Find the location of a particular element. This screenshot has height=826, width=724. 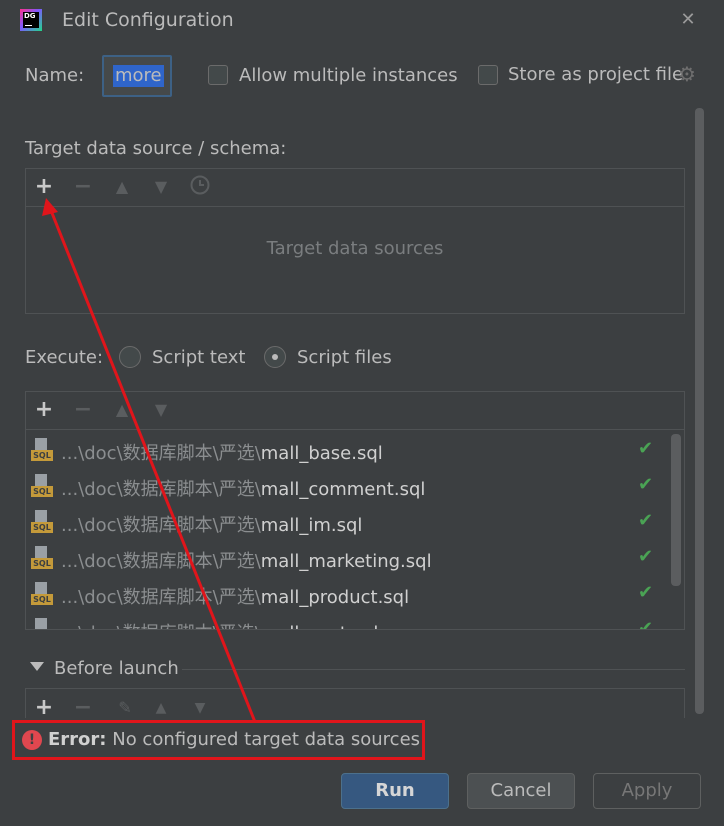

error-prefix: Error: is located at coordinates (77, 739).